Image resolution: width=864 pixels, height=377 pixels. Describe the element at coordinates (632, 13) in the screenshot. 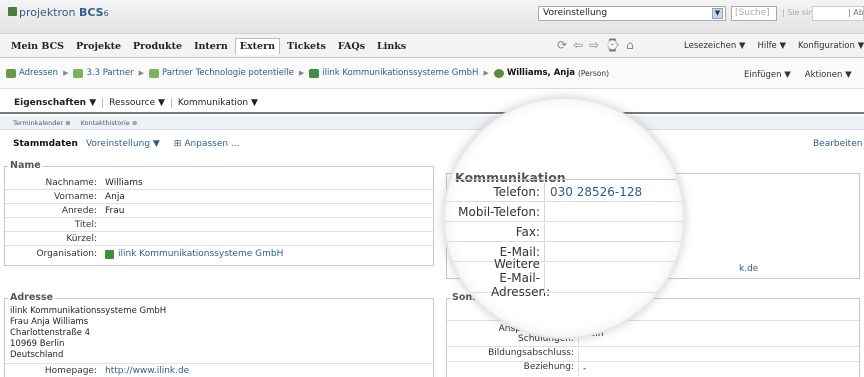

I see `preset-select: Voreinstellung ▼` at that location.